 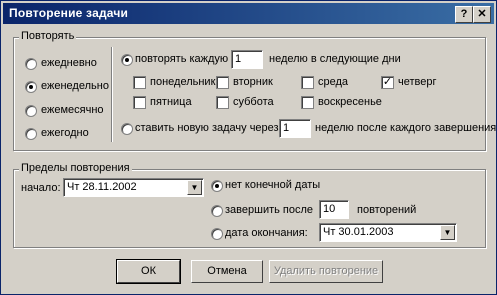 What do you see at coordinates (182, 59) in the screenshot?
I see `every-week-prefix: повторять каждую` at bounding box center [182, 59].